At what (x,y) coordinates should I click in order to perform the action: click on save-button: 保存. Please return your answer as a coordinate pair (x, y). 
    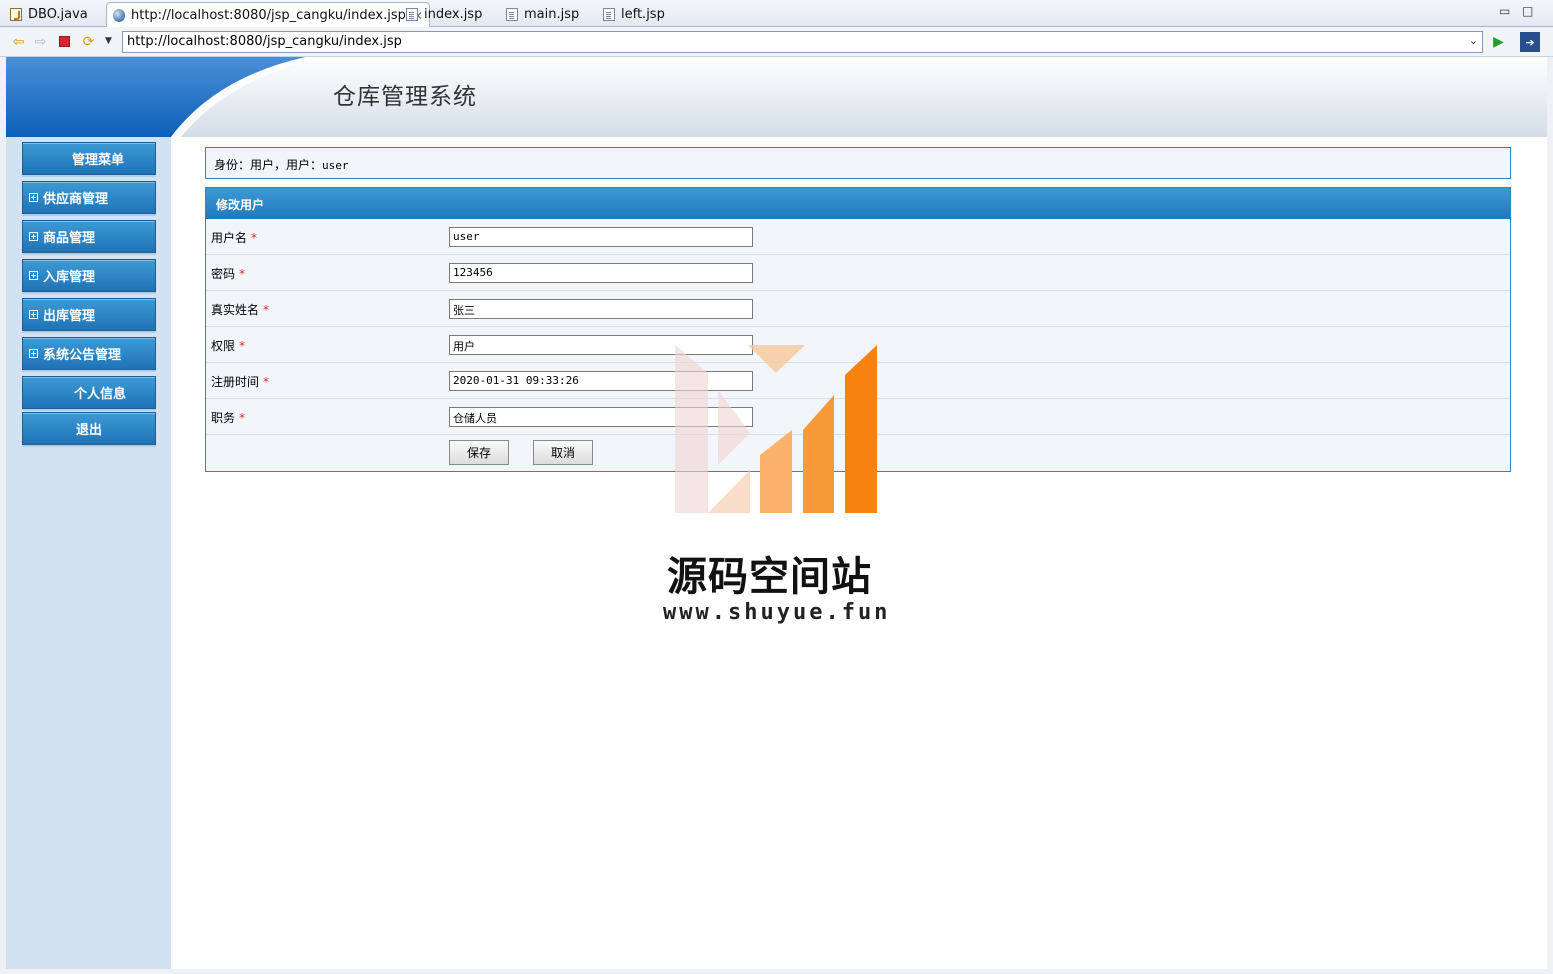
    Looking at the image, I should click on (479, 452).